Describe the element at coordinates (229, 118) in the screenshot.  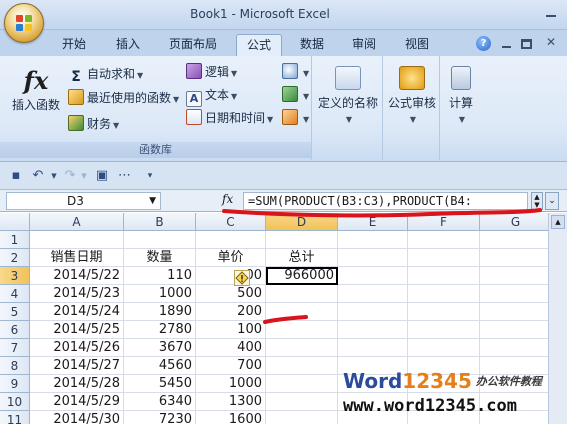
I see `datetime-button: 日期和时间 ▼` at that location.